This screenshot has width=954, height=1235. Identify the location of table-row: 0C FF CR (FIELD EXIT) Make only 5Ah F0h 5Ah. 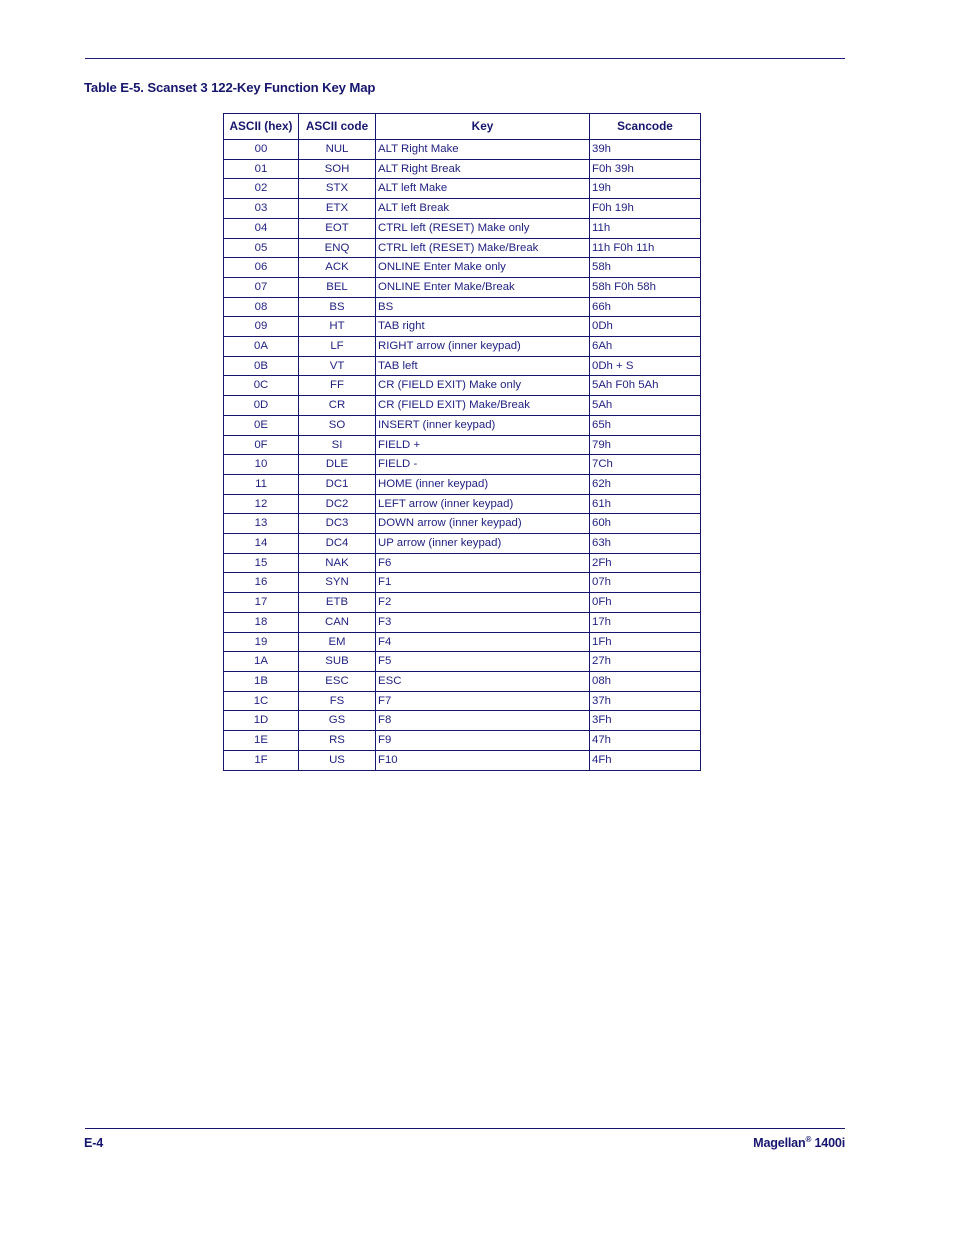
(462, 386).